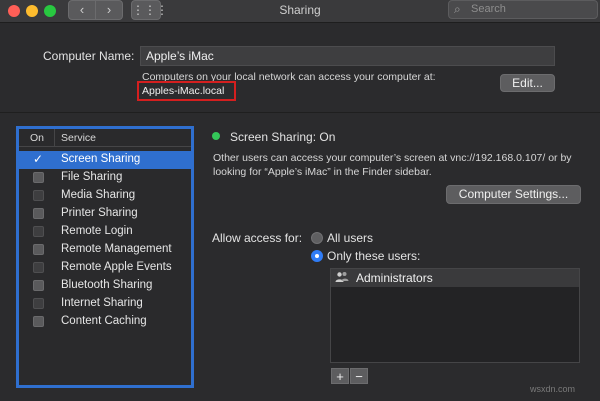  Describe the element at coordinates (116, 249) in the screenshot. I see `service-label: Remote Management` at that location.